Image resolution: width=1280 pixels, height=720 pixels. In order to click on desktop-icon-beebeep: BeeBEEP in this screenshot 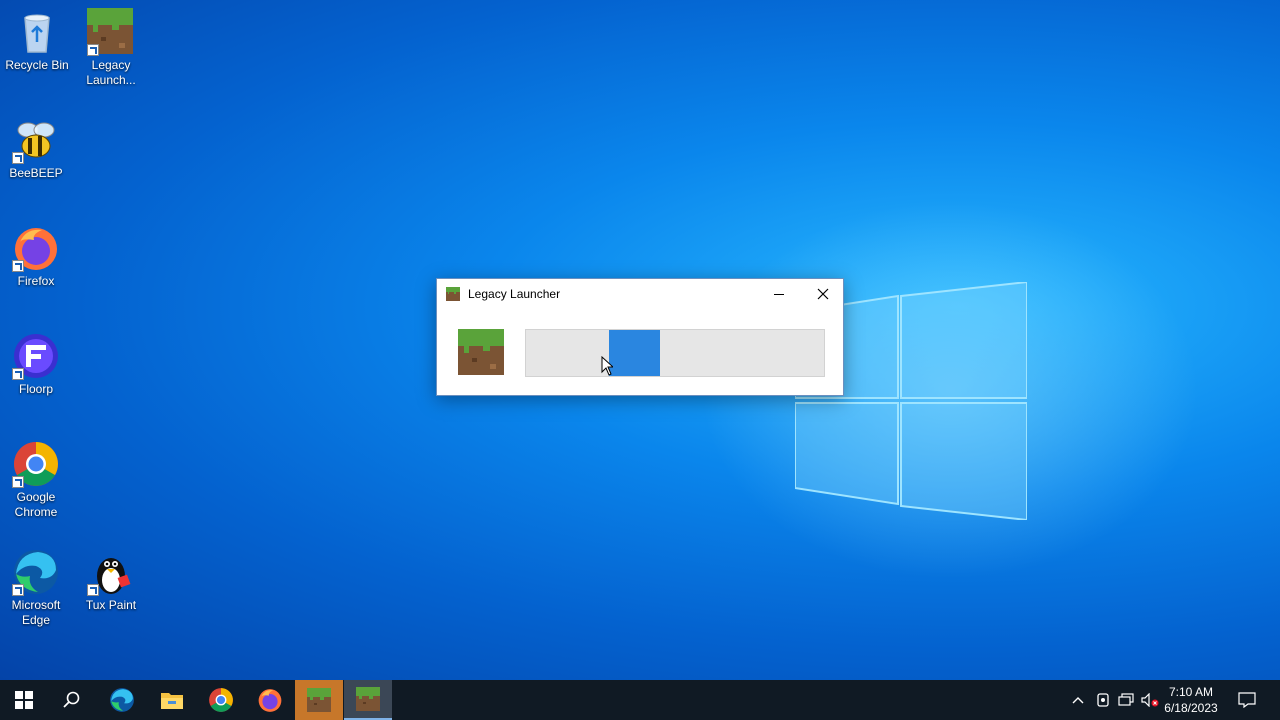, I will do `click(36, 148)`.